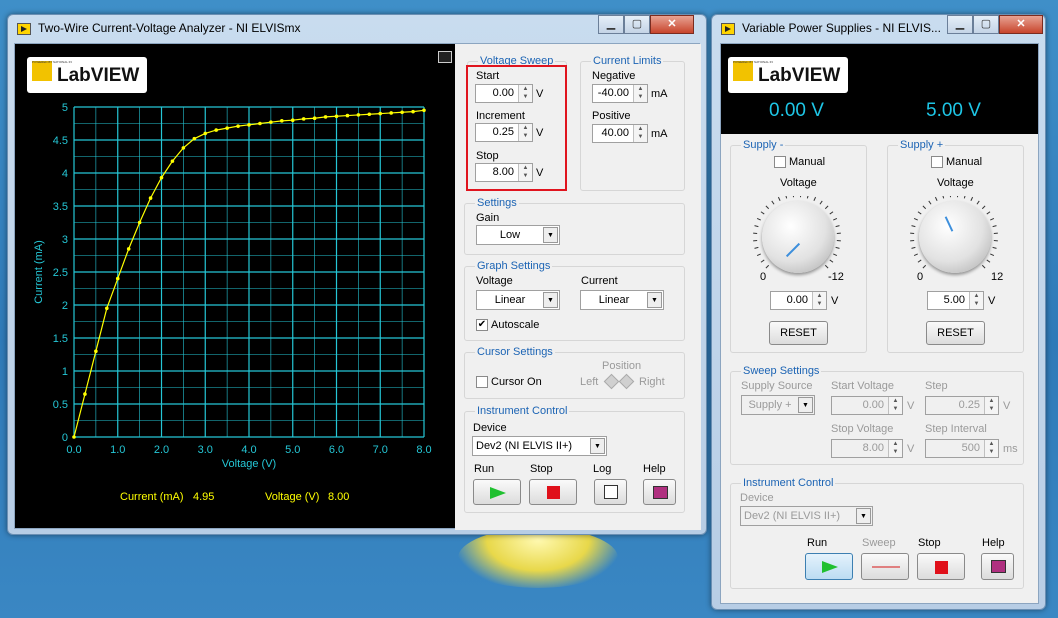 The height and width of the screenshot is (618, 1058). I want to click on sweep-start-input: 0.00 ▲ ▼, so click(867, 405).